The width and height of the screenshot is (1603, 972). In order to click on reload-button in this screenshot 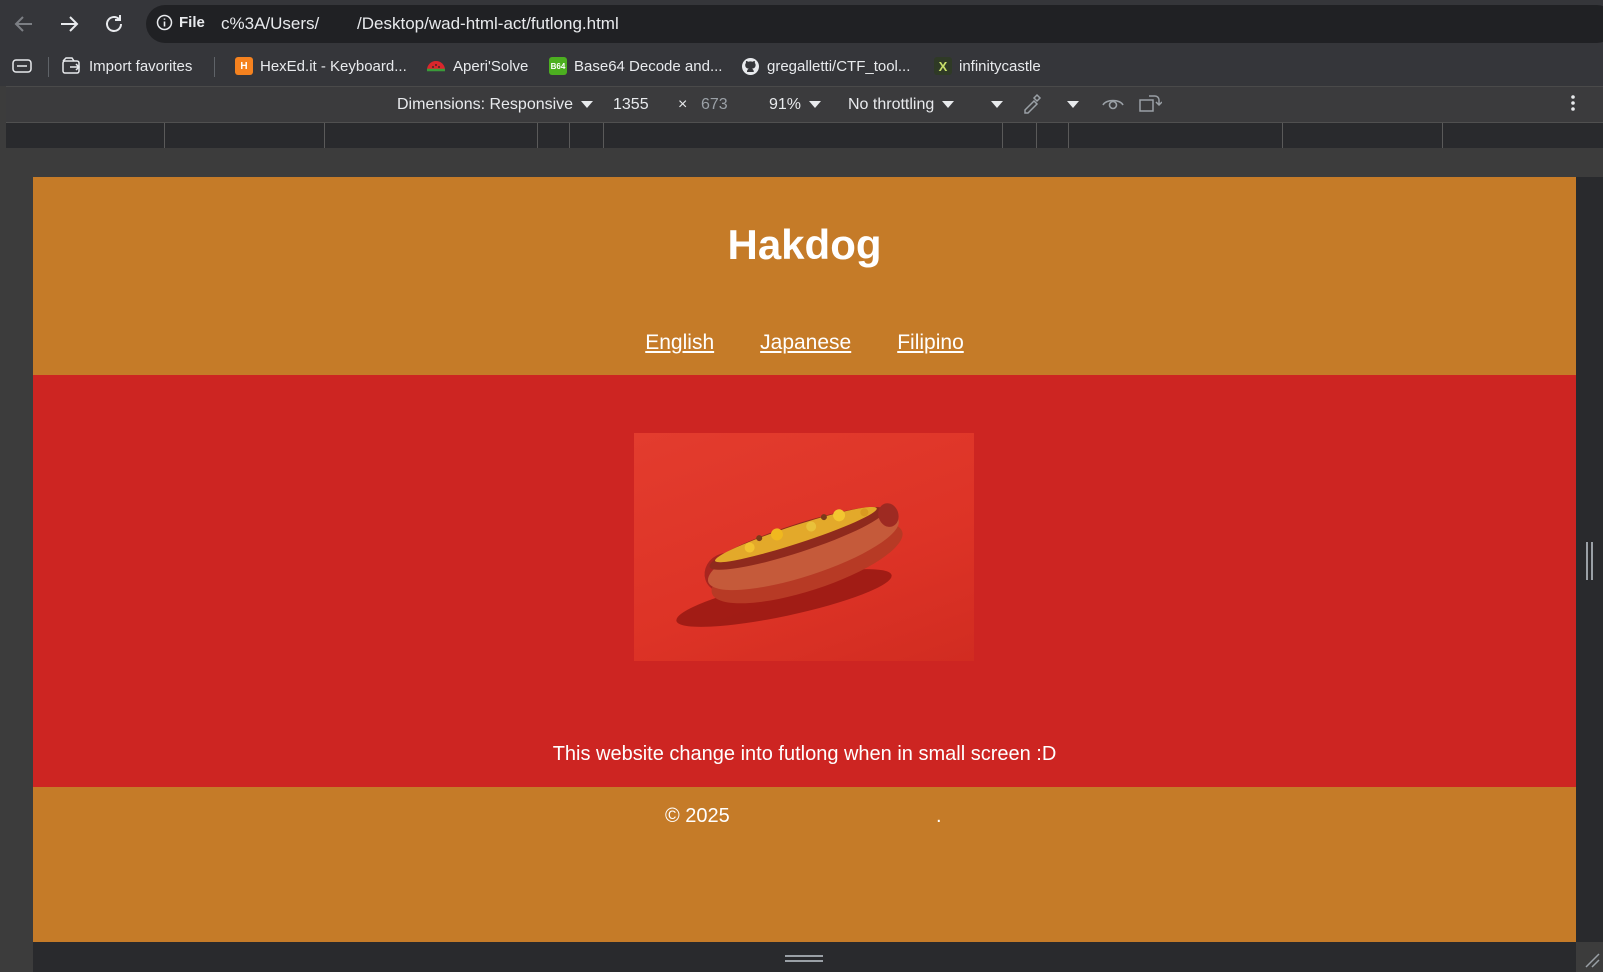, I will do `click(114, 24)`.